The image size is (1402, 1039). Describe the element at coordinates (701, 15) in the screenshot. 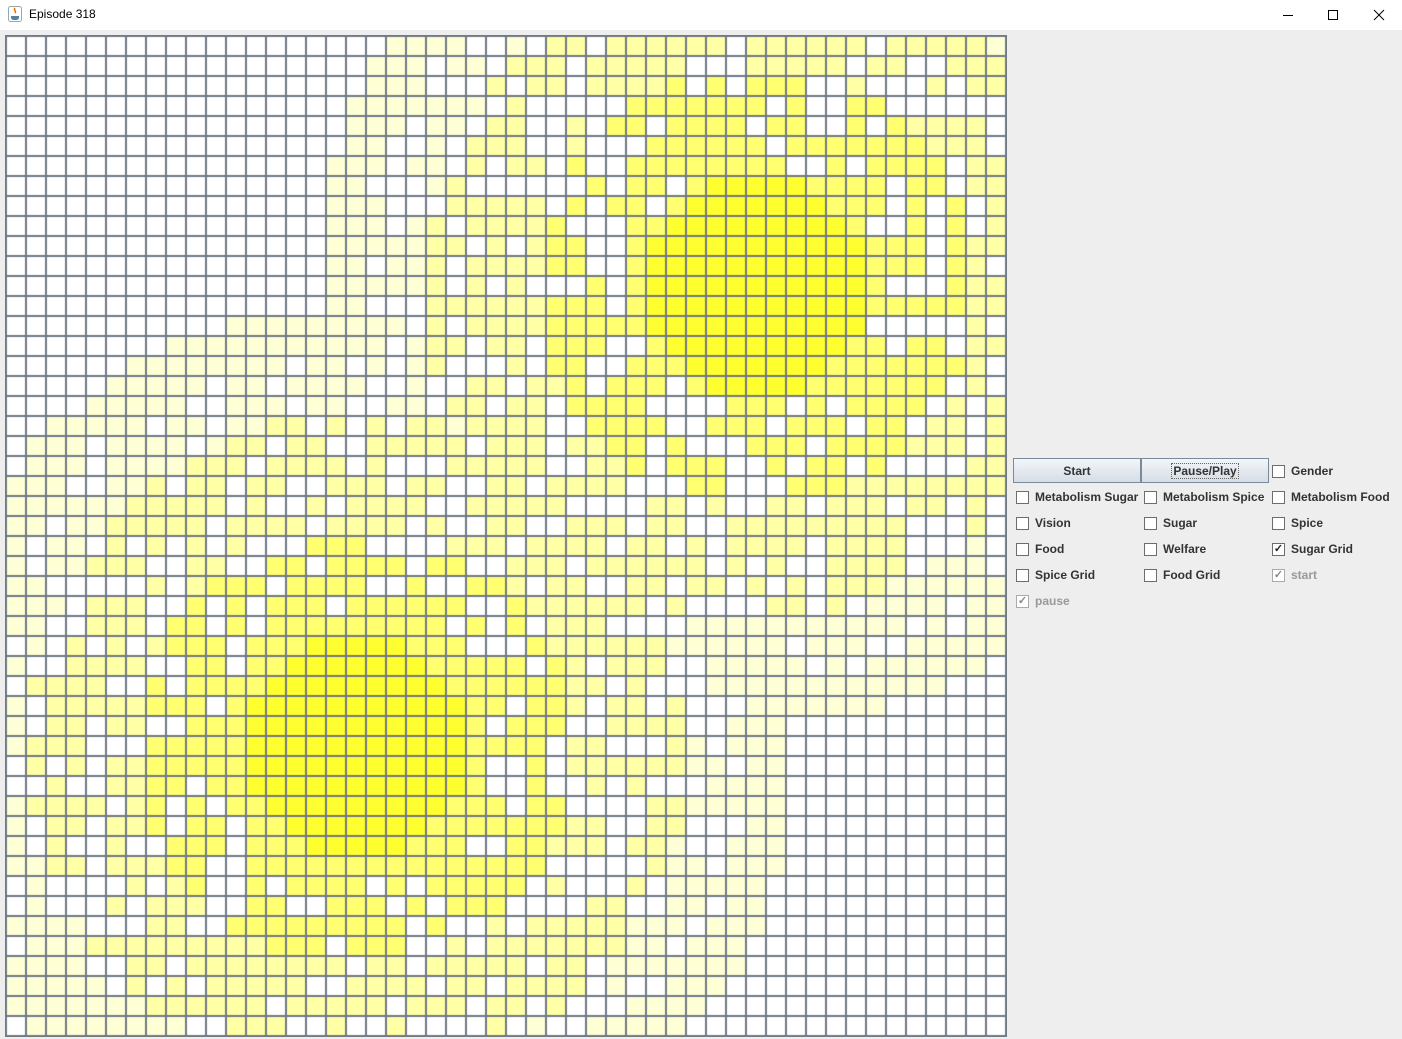

I see `title-bar: Episode 318` at that location.